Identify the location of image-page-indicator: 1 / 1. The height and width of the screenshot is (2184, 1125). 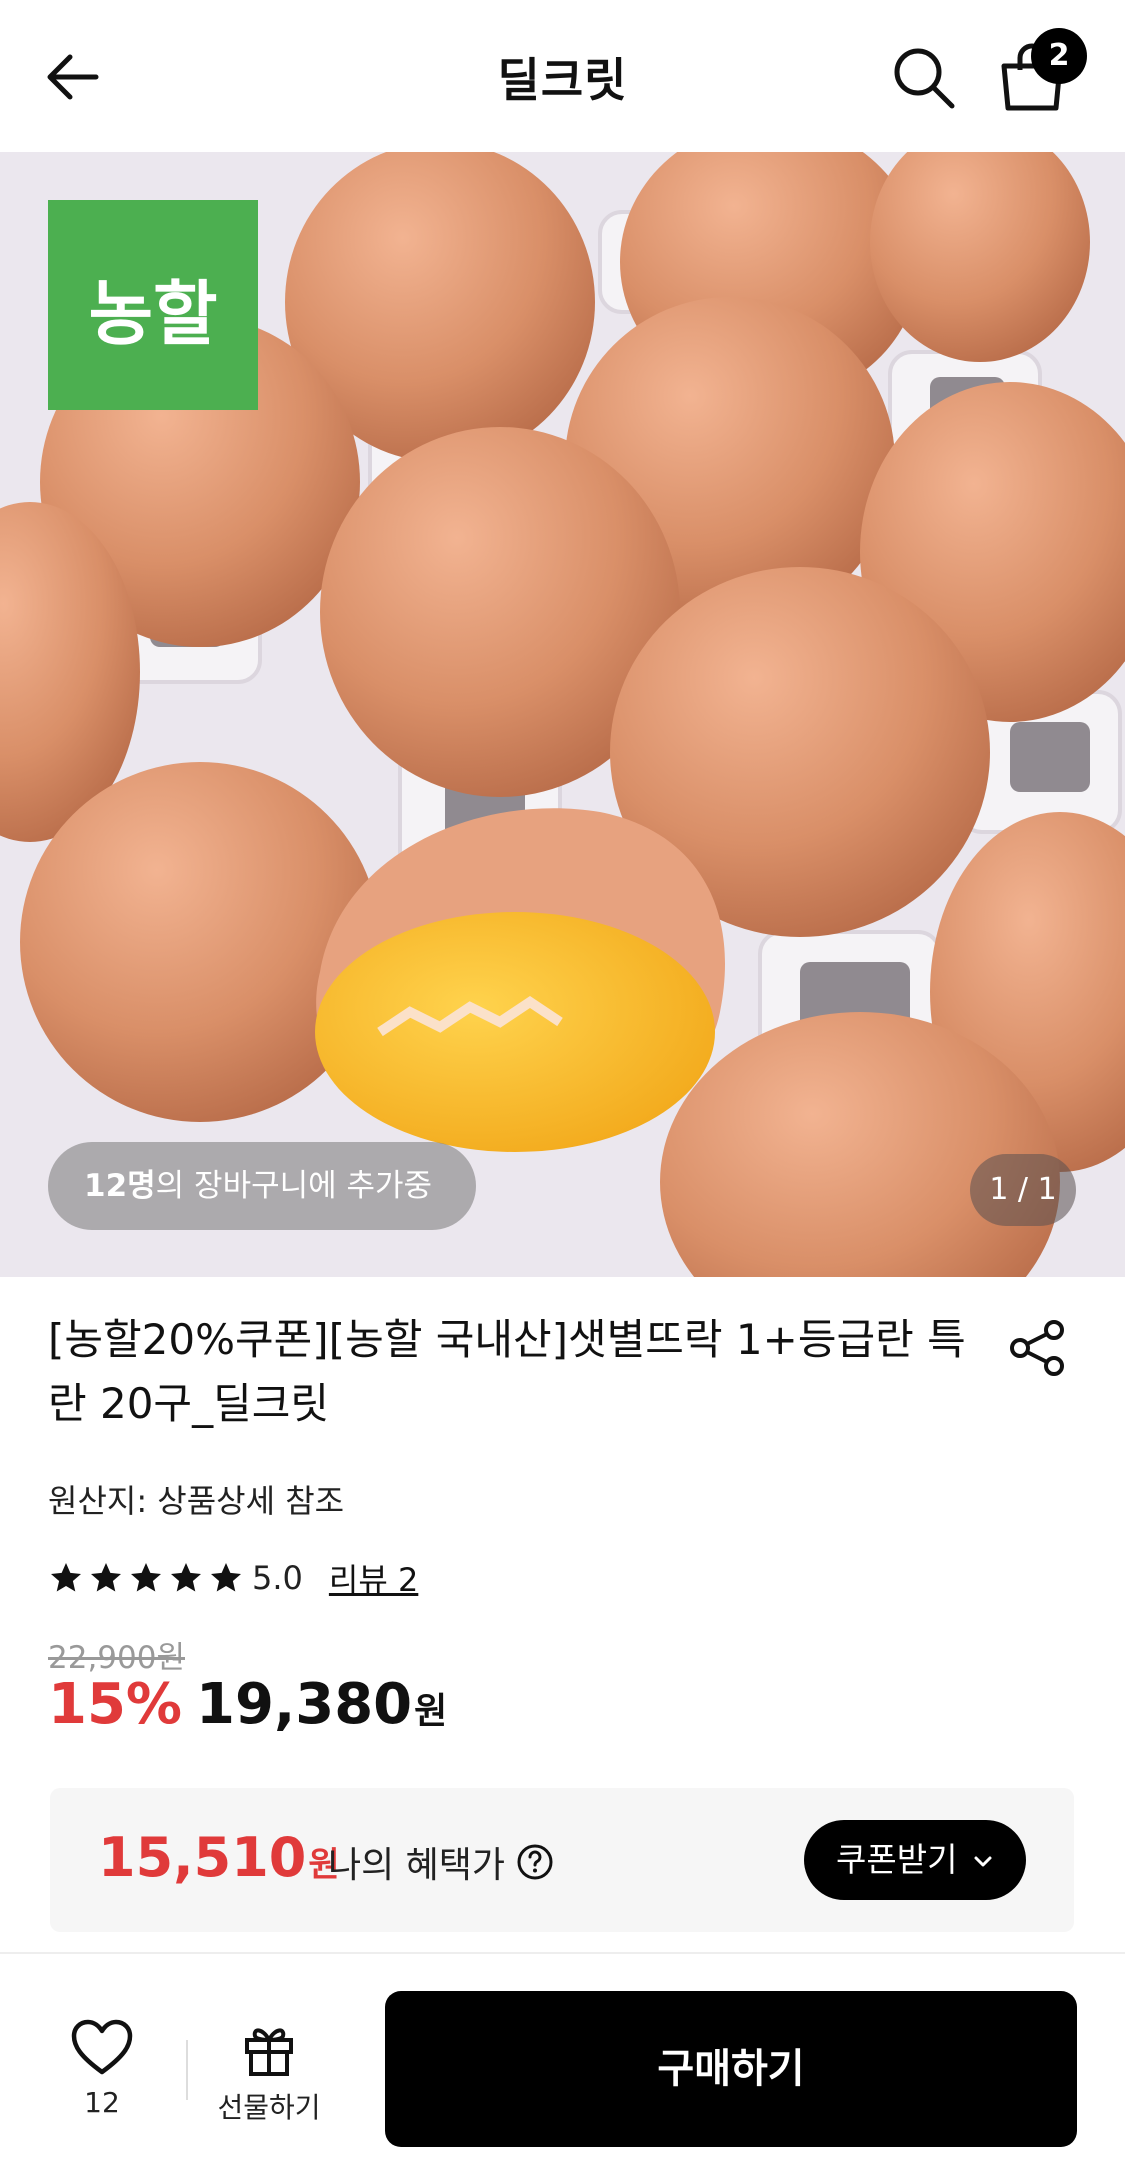
(1023, 1190).